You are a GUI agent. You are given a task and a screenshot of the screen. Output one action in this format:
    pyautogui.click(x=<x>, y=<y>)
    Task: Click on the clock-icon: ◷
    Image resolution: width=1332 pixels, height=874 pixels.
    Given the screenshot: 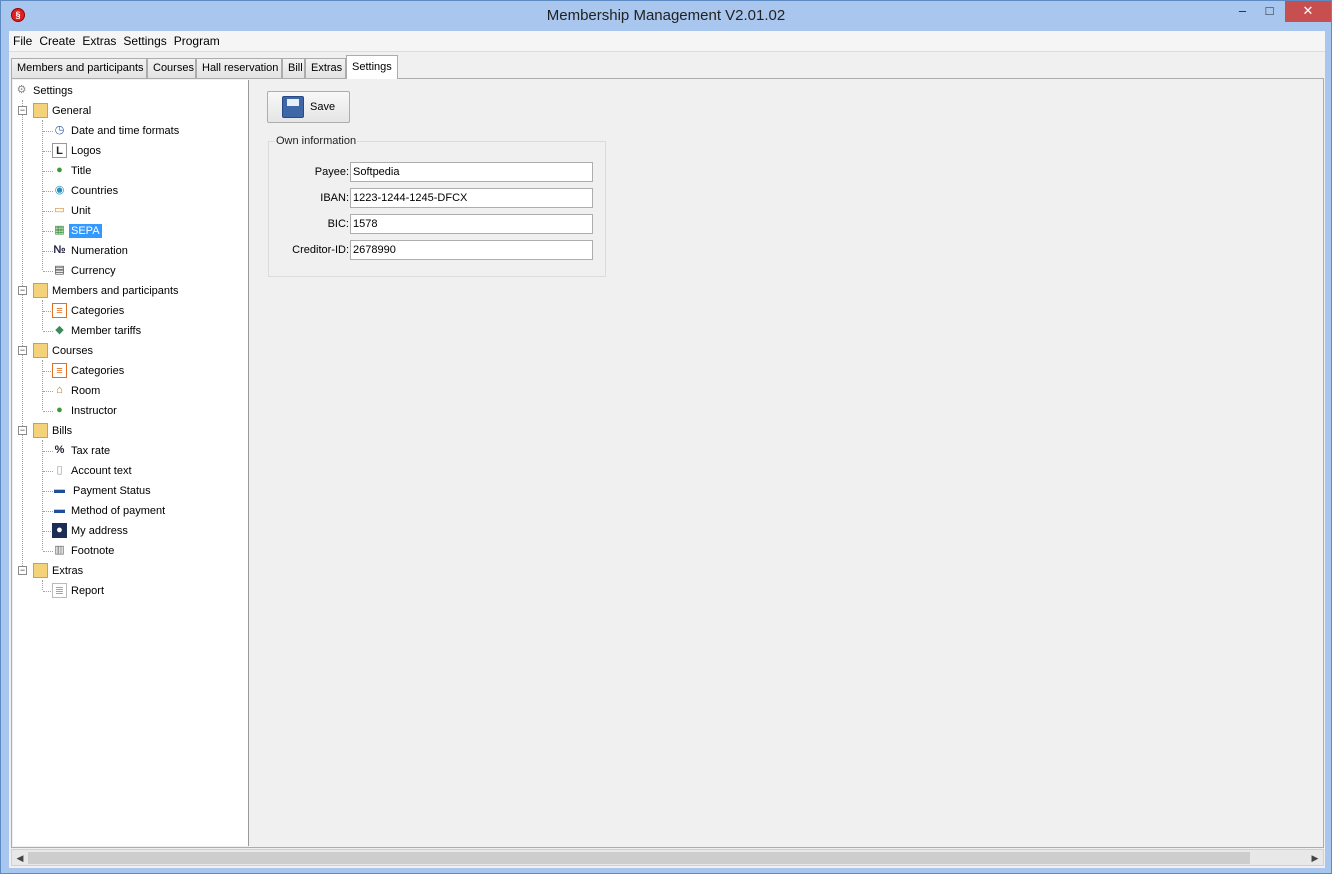 What is the action you would take?
    pyautogui.click(x=59, y=130)
    